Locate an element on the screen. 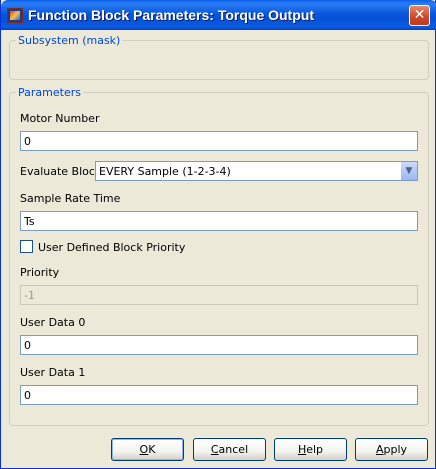 This screenshot has height=469, width=436. chevron-down-icon: ▼ is located at coordinates (408, 171).